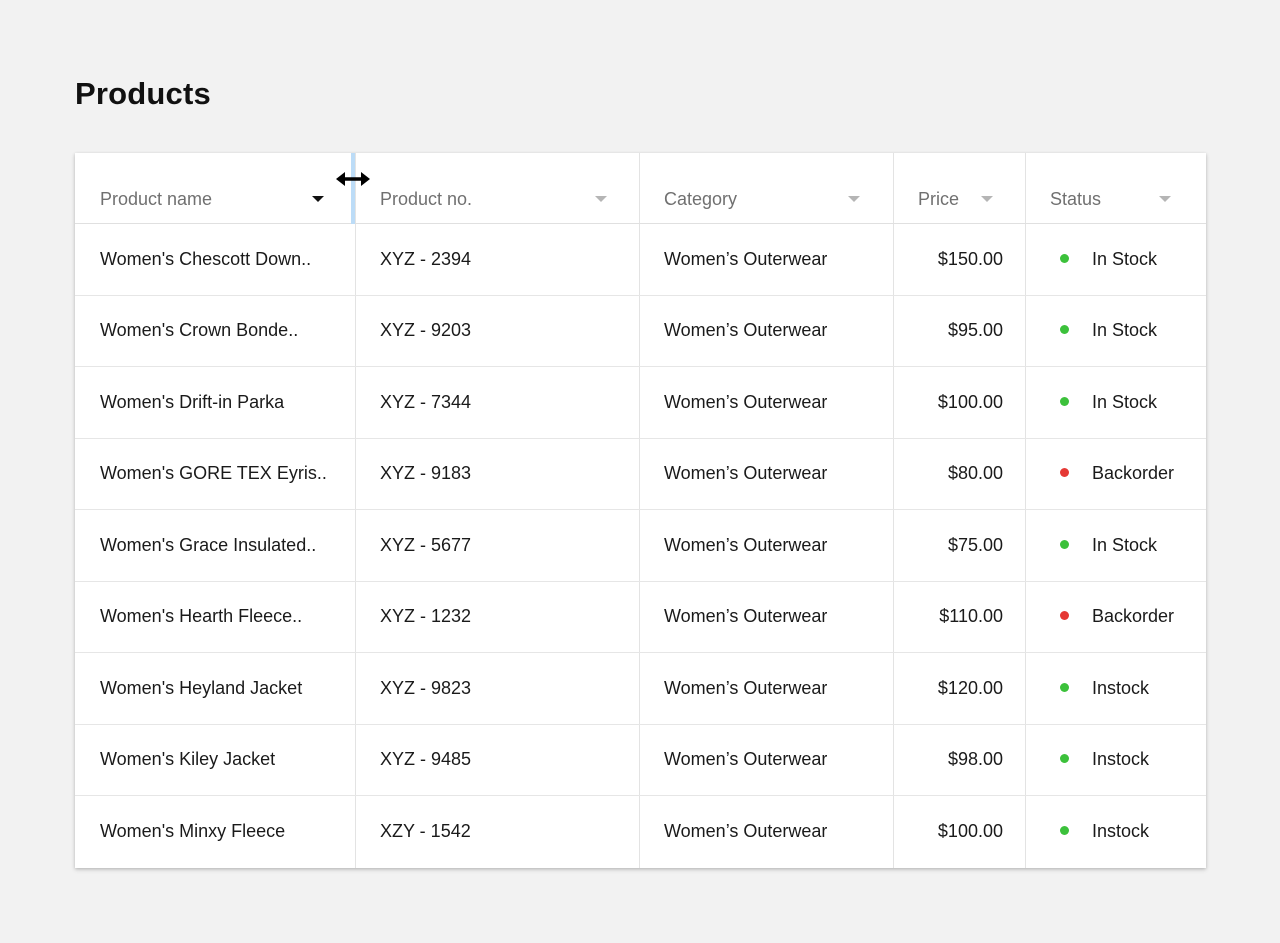 This screenshot has width=1280, height=943. I want to click on cell-number: XYZ - 1232, so click(425, 617).